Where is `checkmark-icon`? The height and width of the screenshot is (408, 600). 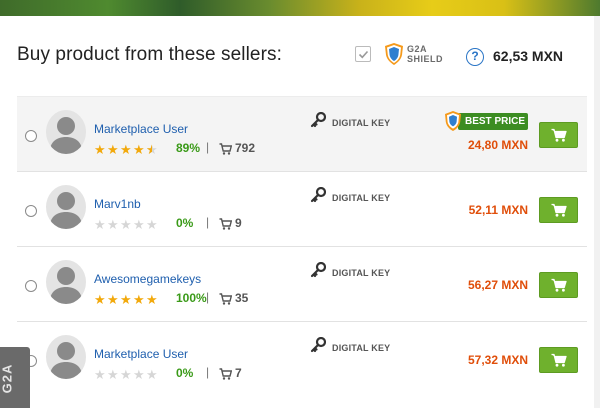
checkmark-icon is located at coordinates (363, 54).